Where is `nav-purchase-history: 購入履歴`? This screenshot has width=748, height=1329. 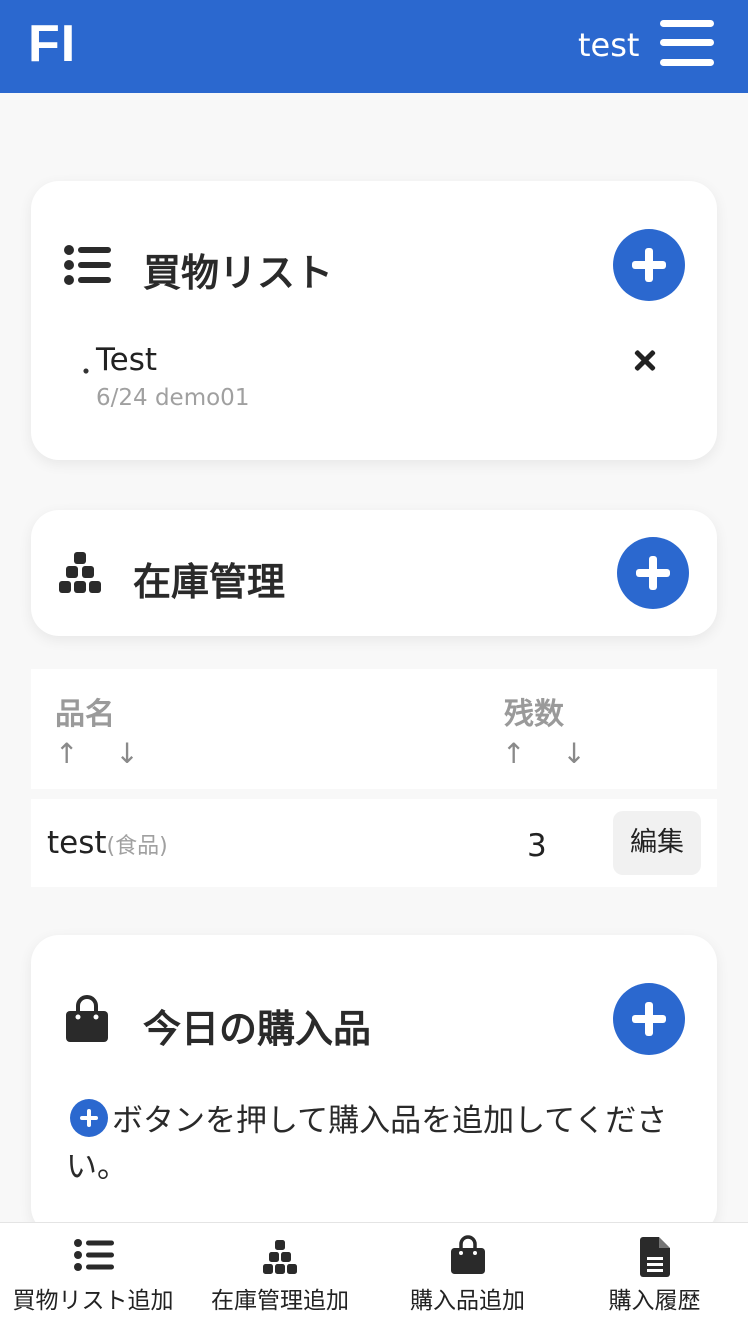 nav-purchase-history: 購入履歴 is located at coordinates (654, 1276).